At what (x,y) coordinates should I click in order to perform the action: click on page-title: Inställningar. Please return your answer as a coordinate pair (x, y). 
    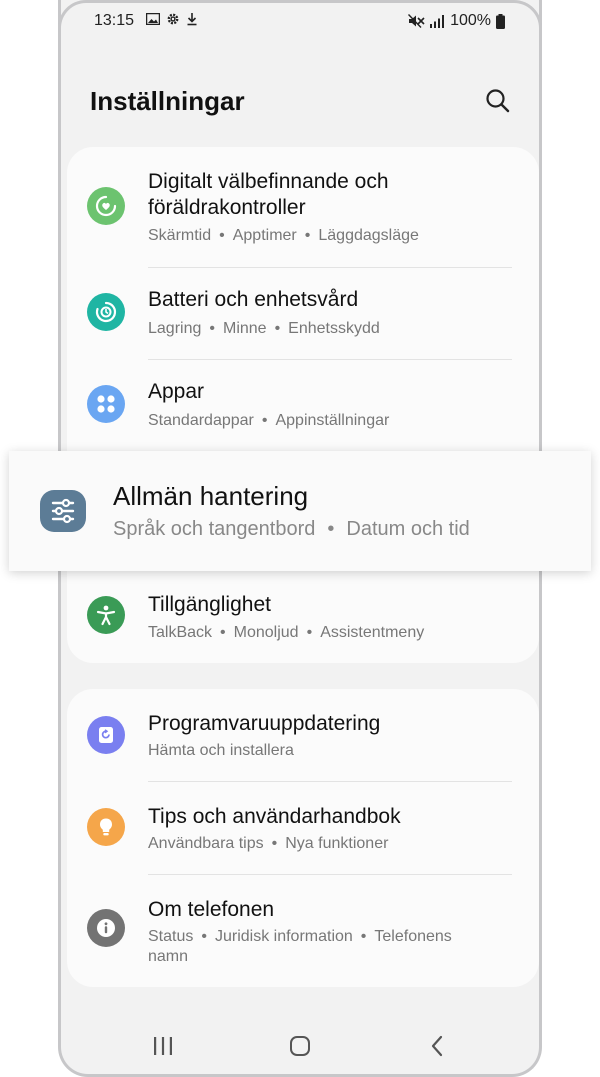
    Looking at the image, I should click on (167, 101).